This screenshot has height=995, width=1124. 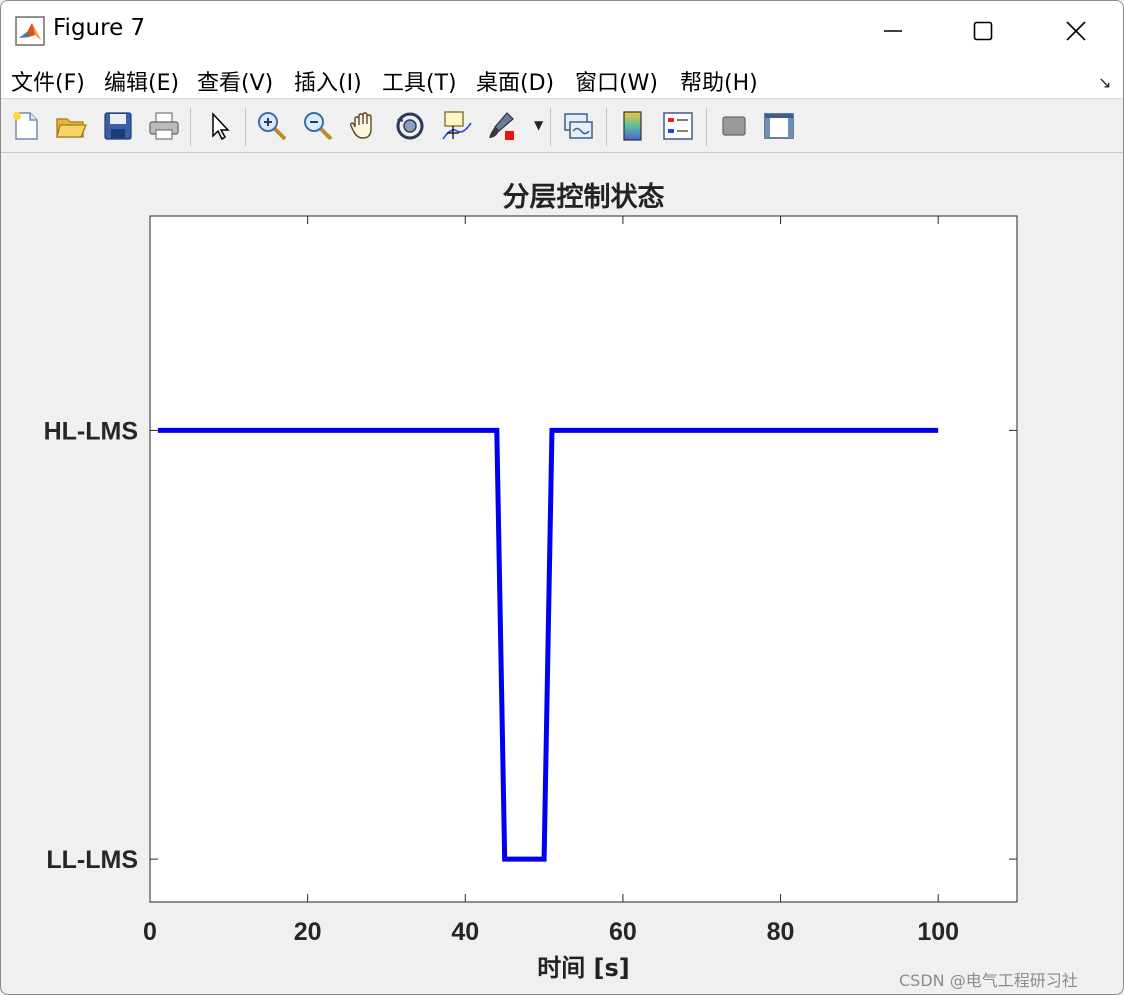 I want to click on matlab-icon, so click(x=30, y=31).